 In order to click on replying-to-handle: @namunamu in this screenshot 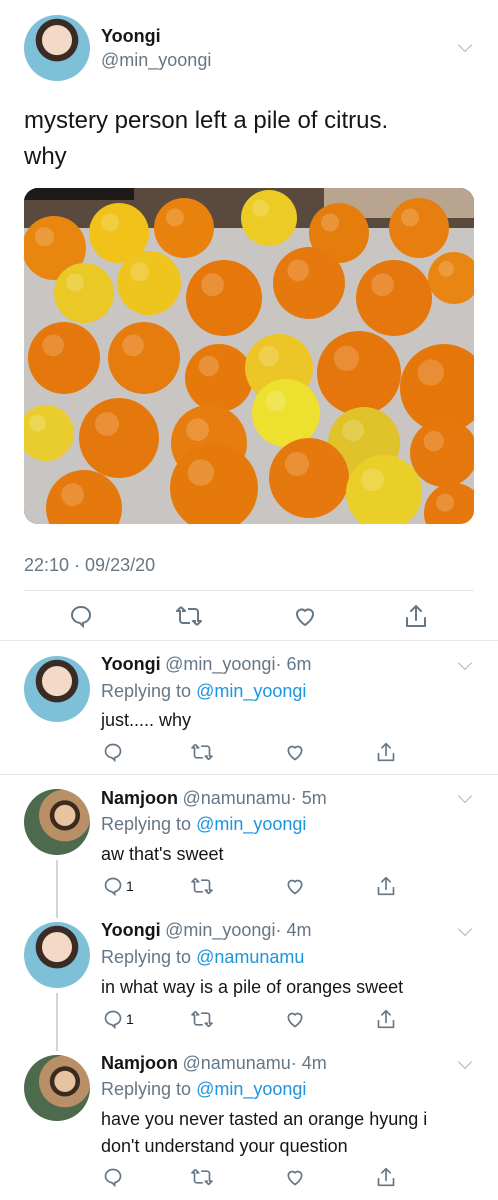, I will do `click(250, 957)`.